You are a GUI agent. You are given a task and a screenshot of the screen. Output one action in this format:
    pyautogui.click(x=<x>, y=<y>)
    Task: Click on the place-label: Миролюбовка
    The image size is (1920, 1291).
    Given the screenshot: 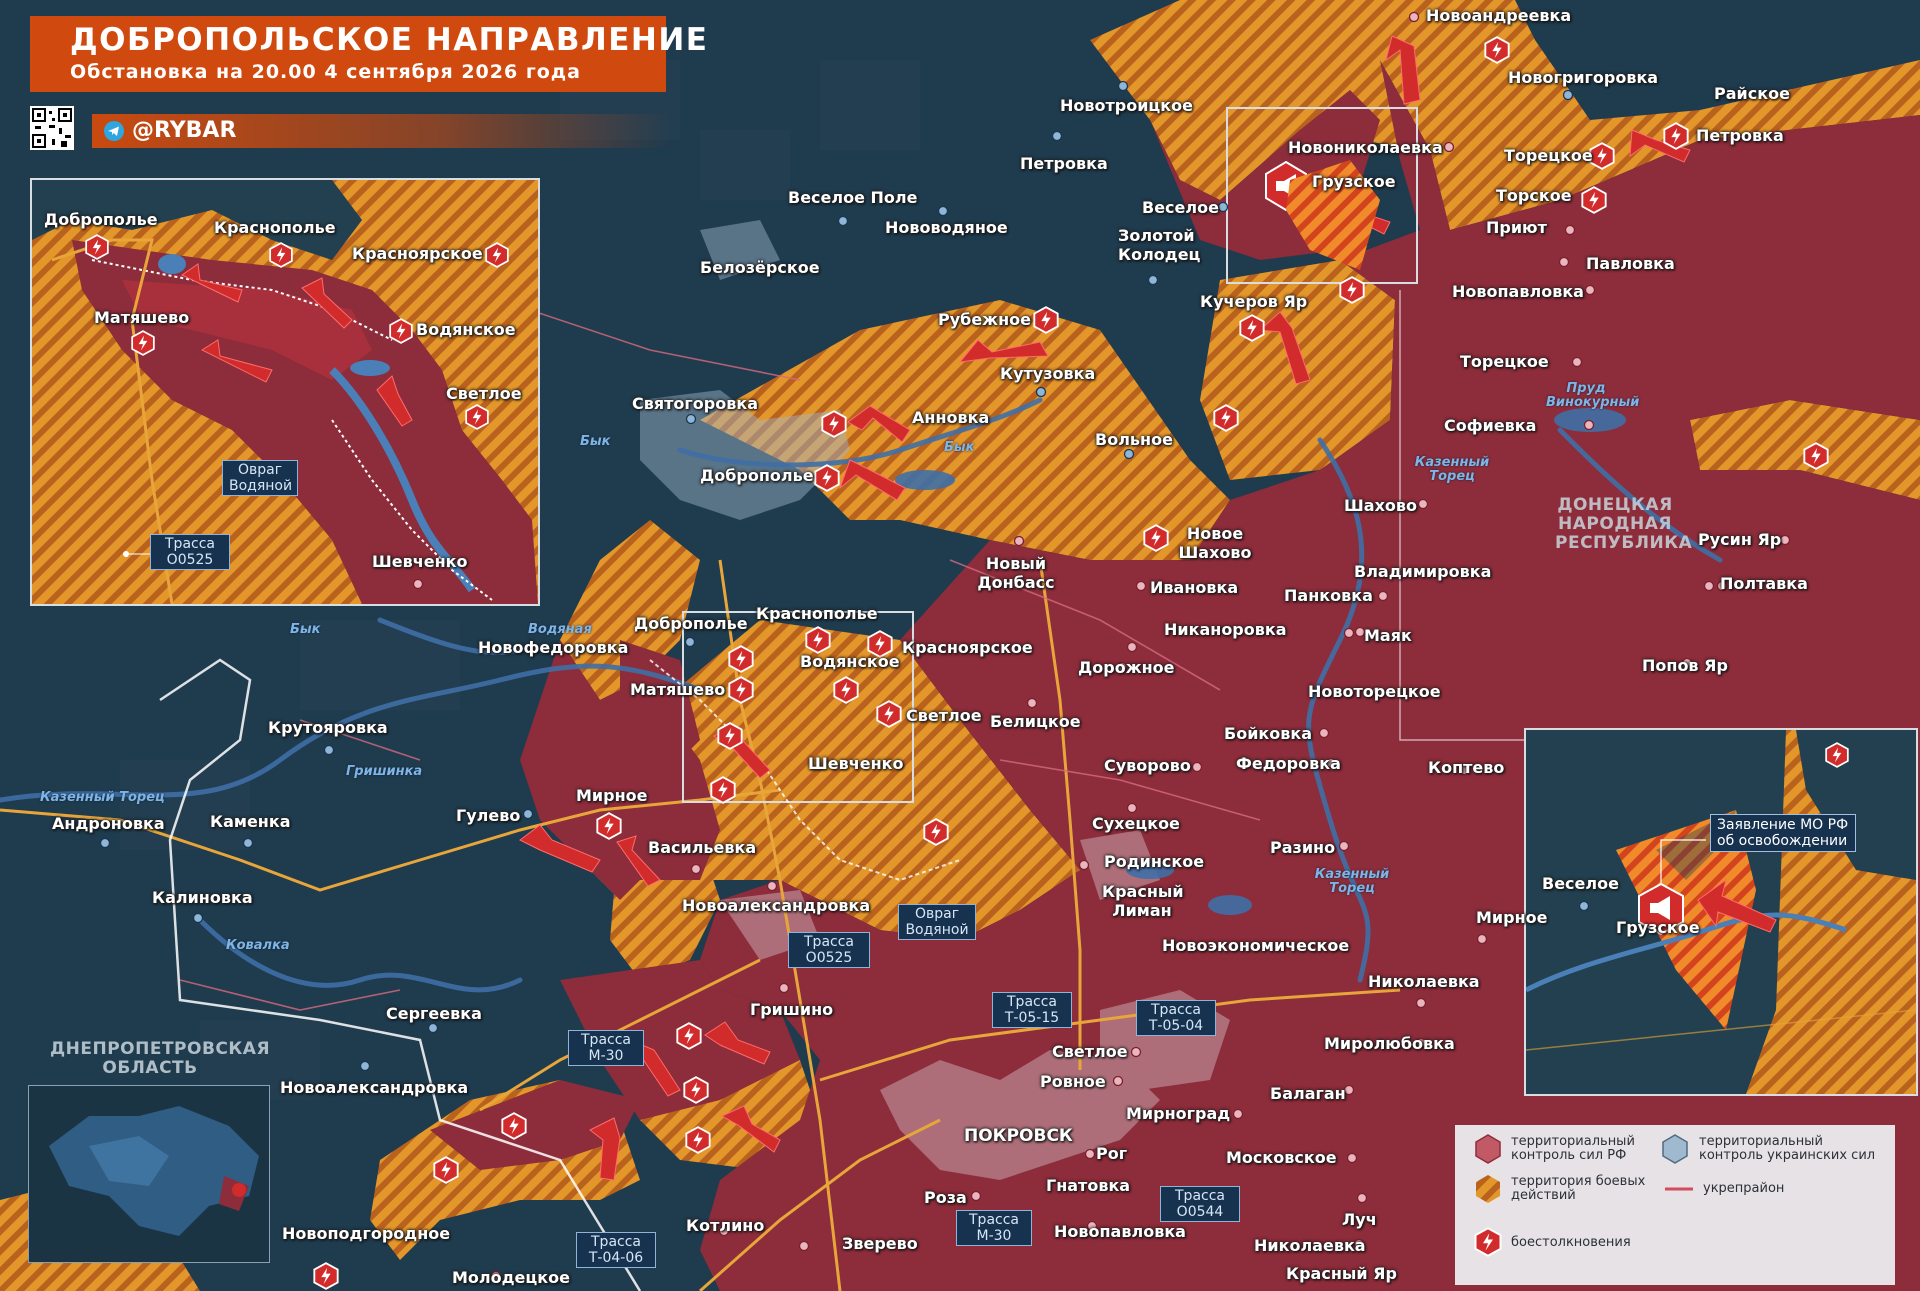 What is the action you would take?
    pyautogui.click(x=1389, y=1043)
    